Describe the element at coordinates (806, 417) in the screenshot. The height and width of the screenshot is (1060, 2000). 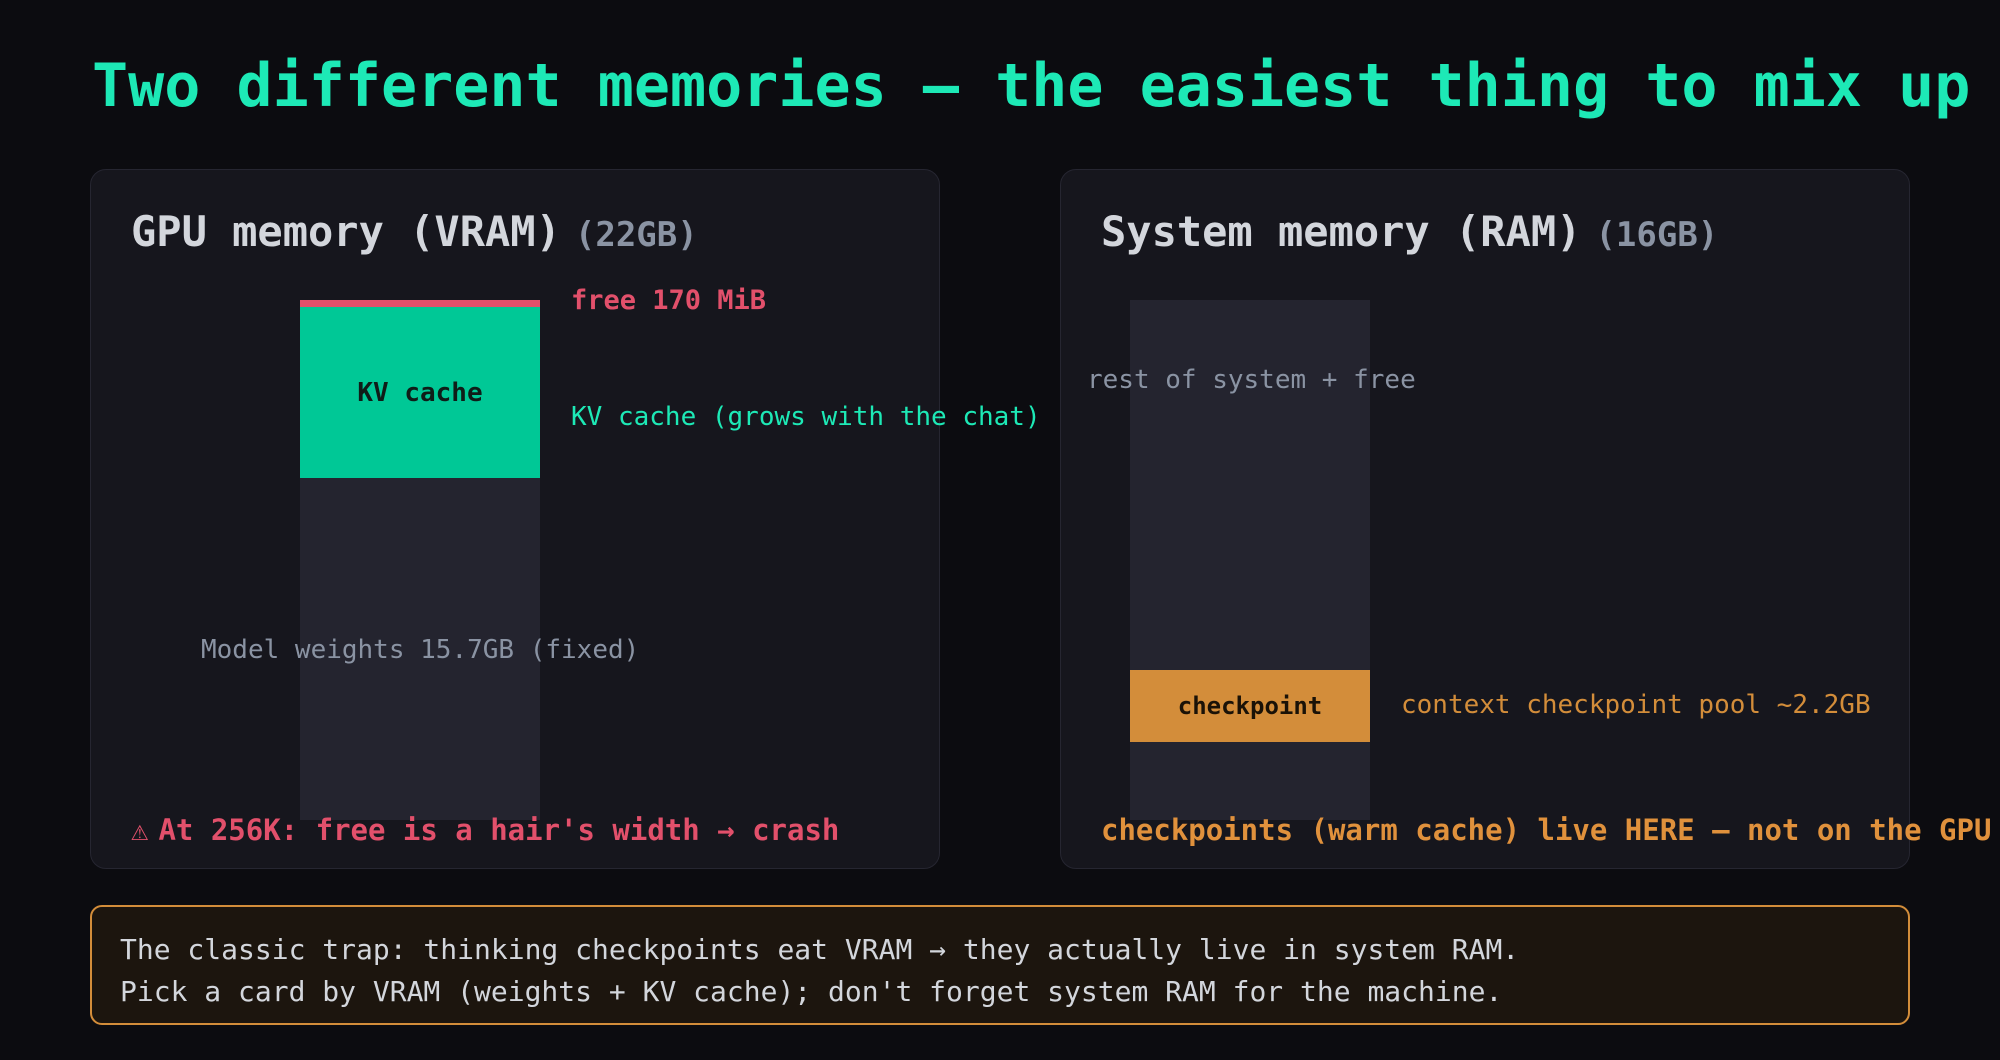
I see `kv-cache-label: KV cache (grows with the chat)` at that location.